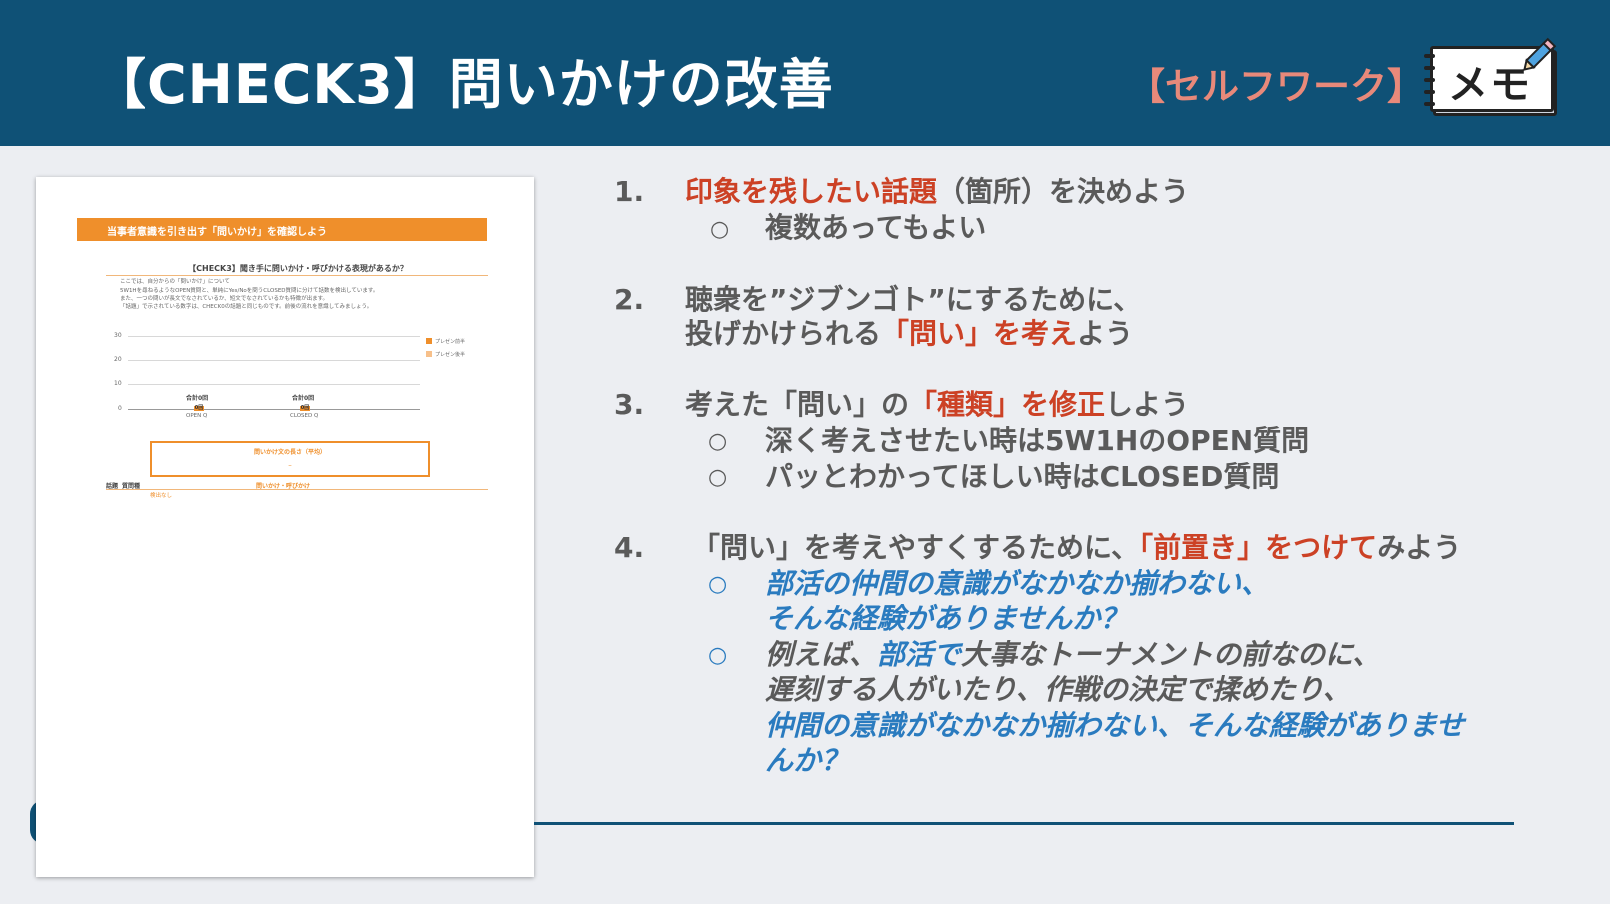 This screenshot has width=1610, height=904. I want to click on report-desc-line: ここでは、自分からの「問いかけ」について, so click(175, 282).